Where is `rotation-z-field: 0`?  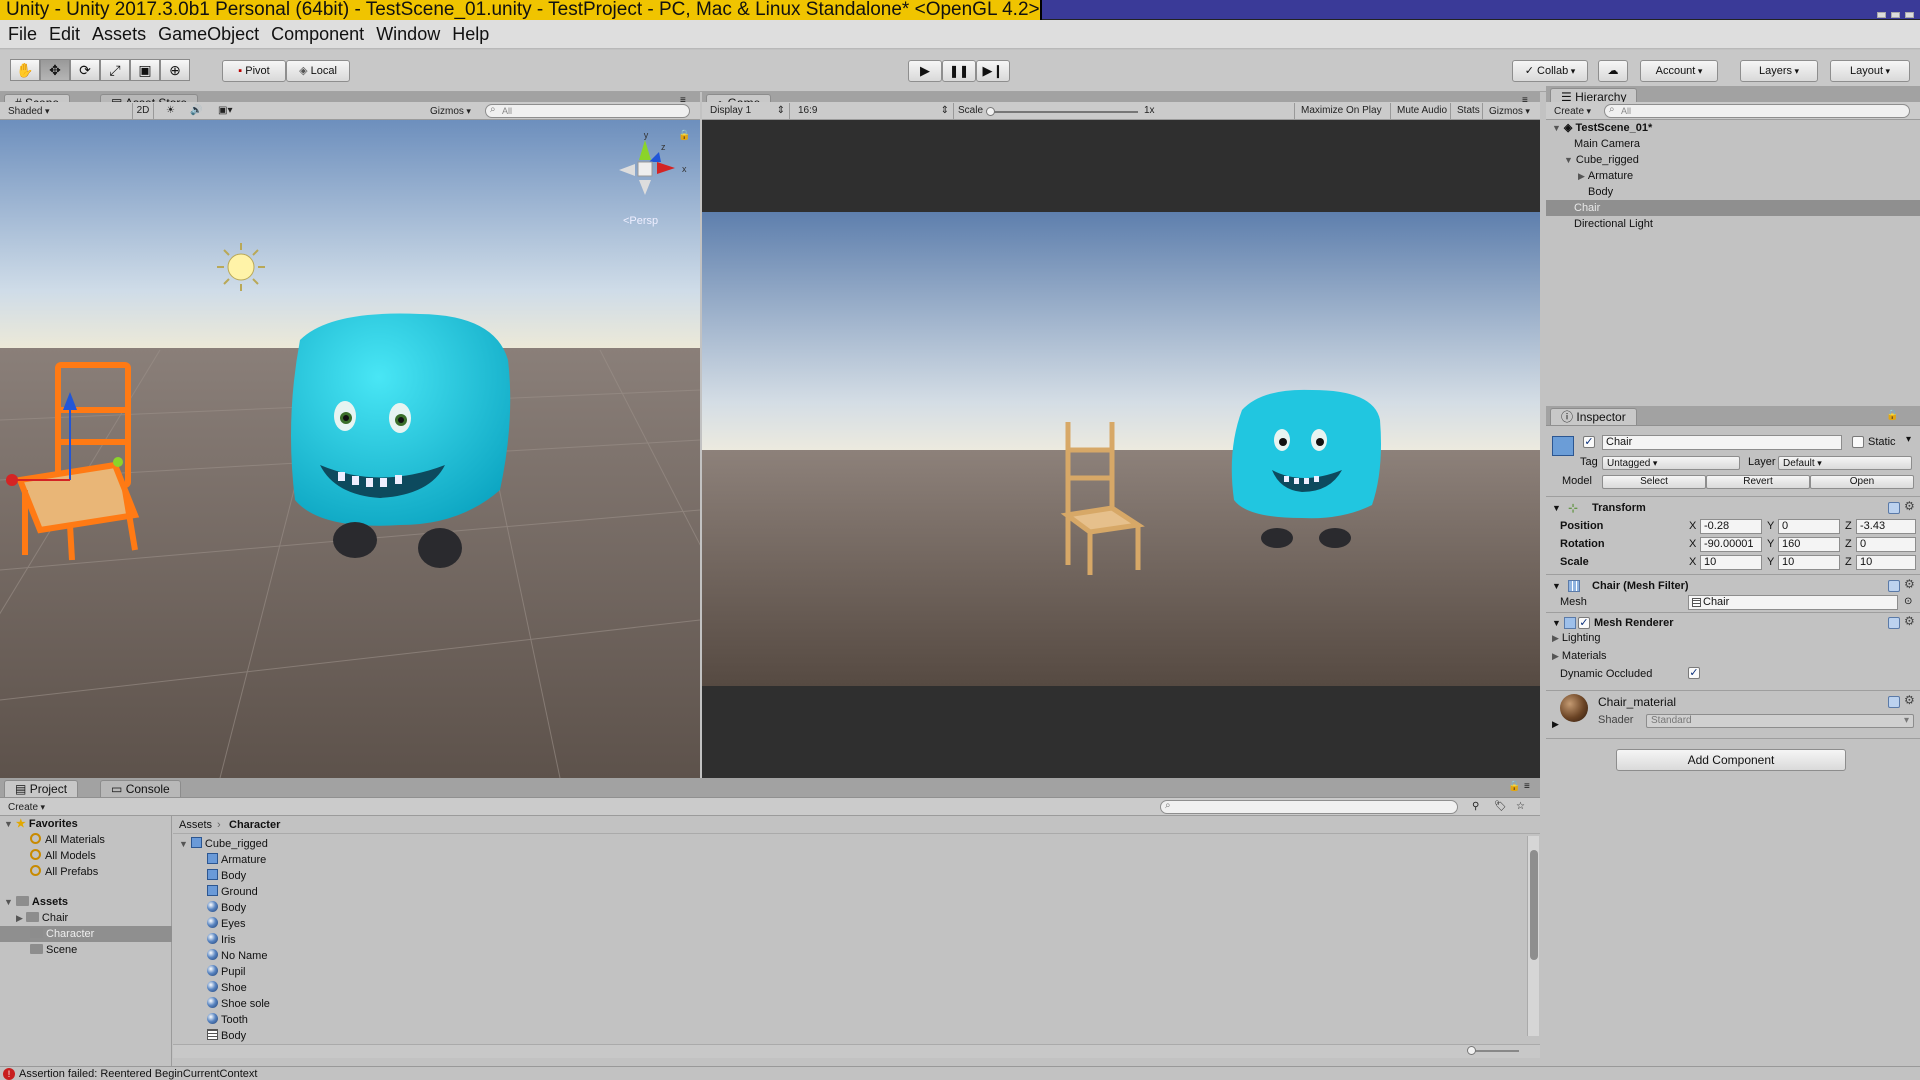
rotation-z-field: 0 is located at coordinates (1886, 544).